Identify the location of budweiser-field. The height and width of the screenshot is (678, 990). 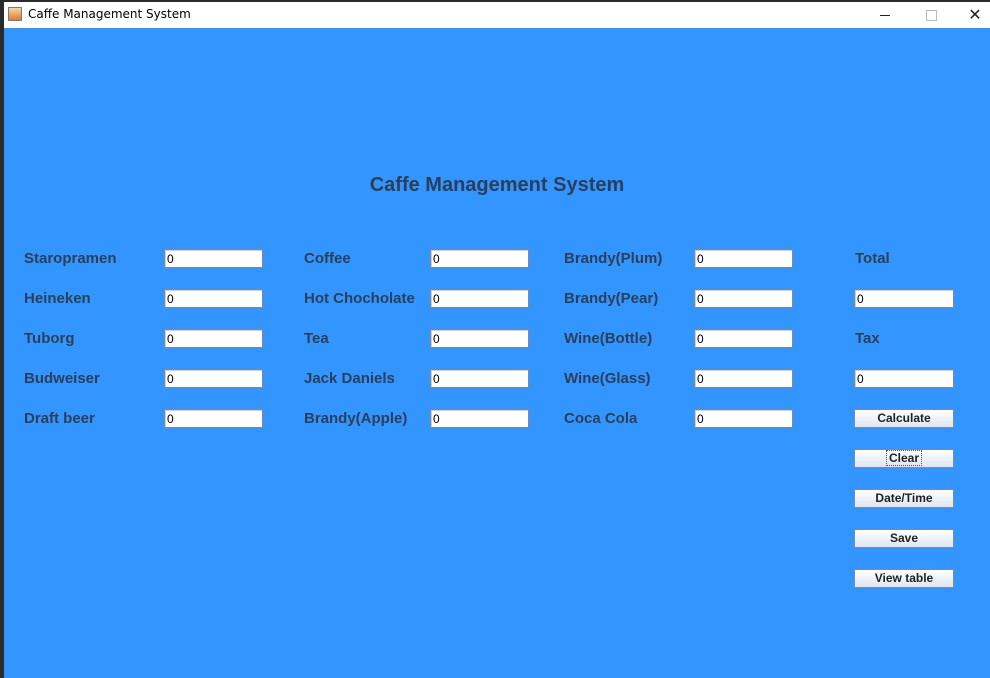
(213, 378).